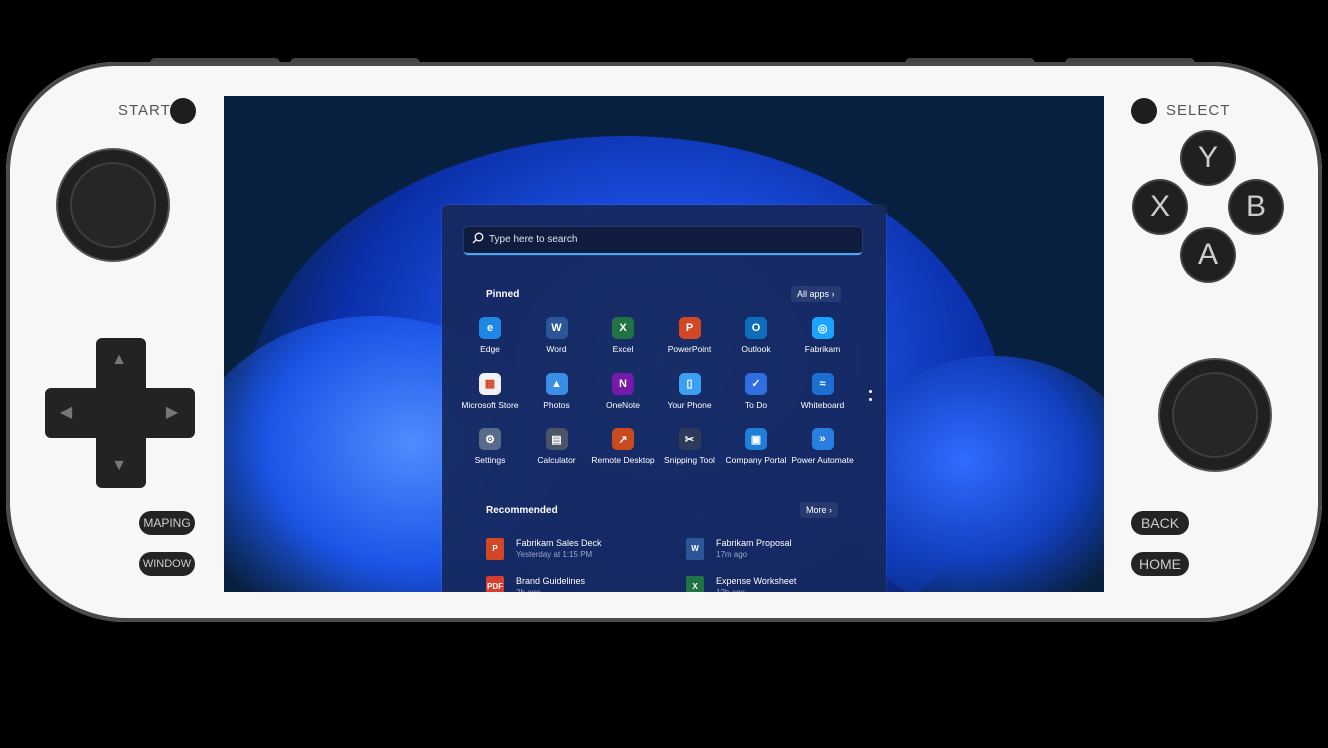  I want to click on dpad-down-icon: ▼, so click(119, 466).